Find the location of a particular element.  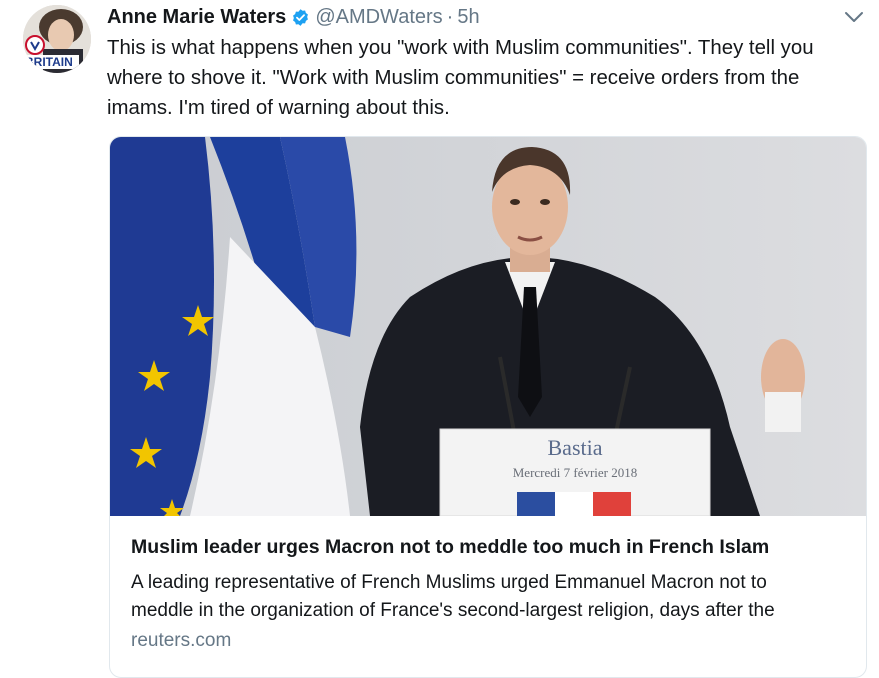

card-domain: reuters.com is located at coordinates (181, 641).